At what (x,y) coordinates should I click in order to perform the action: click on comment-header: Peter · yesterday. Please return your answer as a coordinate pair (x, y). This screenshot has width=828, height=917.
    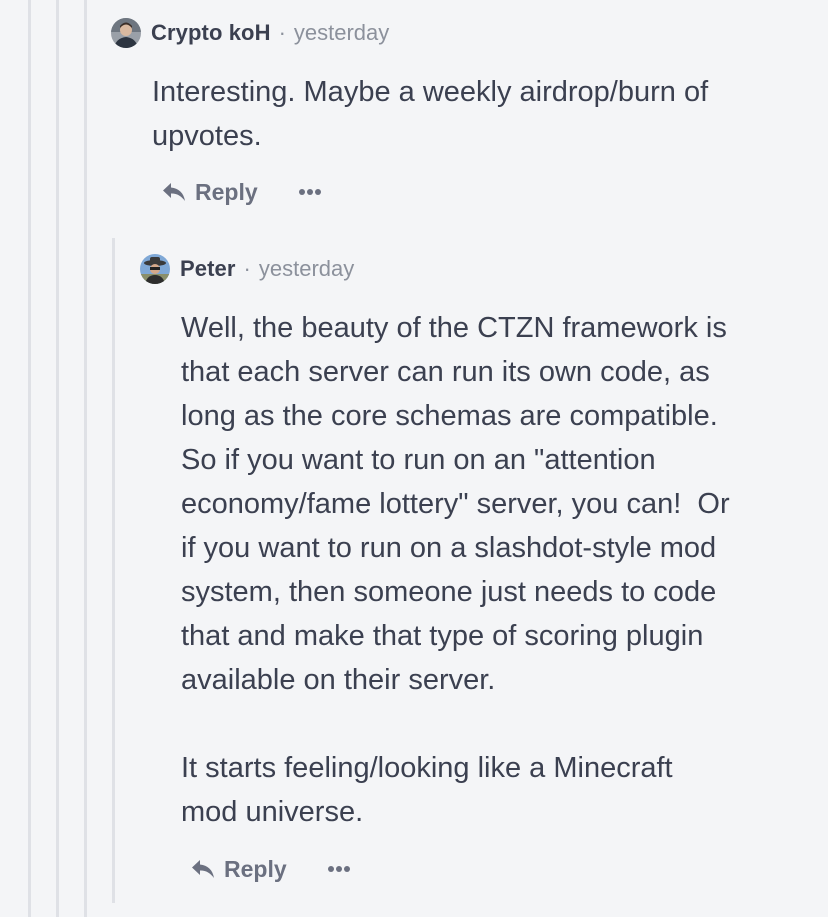
    Looking at the image, I should click on (480, 269).